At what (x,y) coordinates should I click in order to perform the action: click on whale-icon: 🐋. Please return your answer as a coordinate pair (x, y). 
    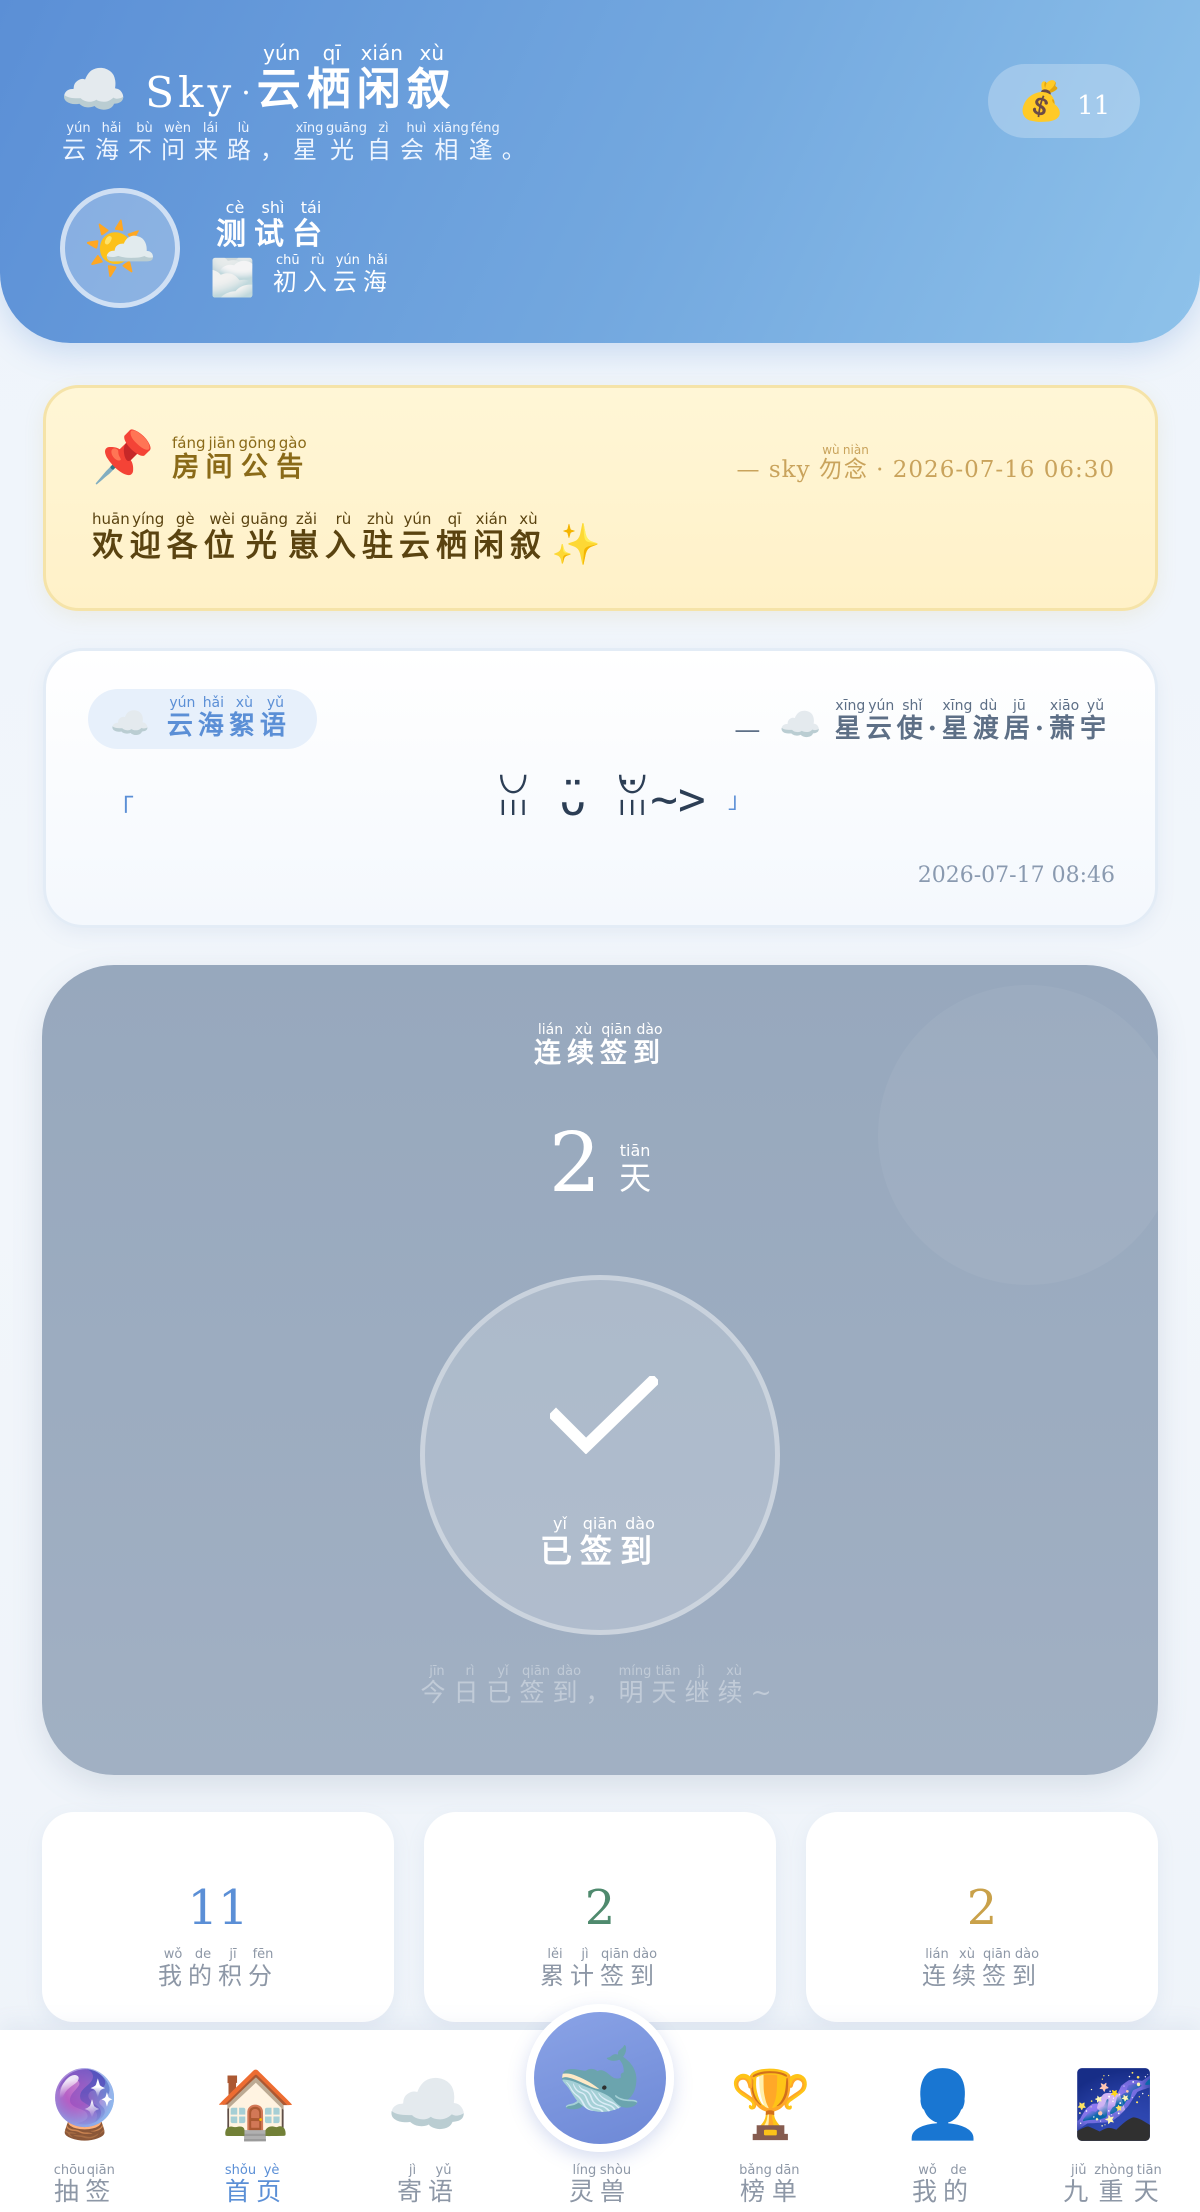
    Looking at the image, I should click on (600, 2077).